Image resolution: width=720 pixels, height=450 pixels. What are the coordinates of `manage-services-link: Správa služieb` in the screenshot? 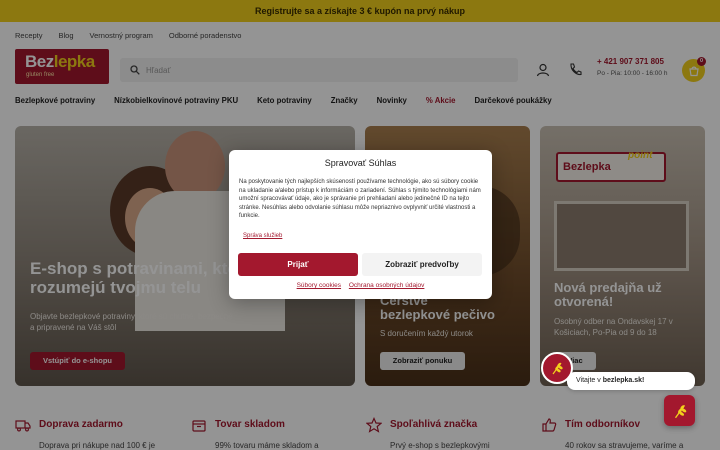 It's located at (262, 236).